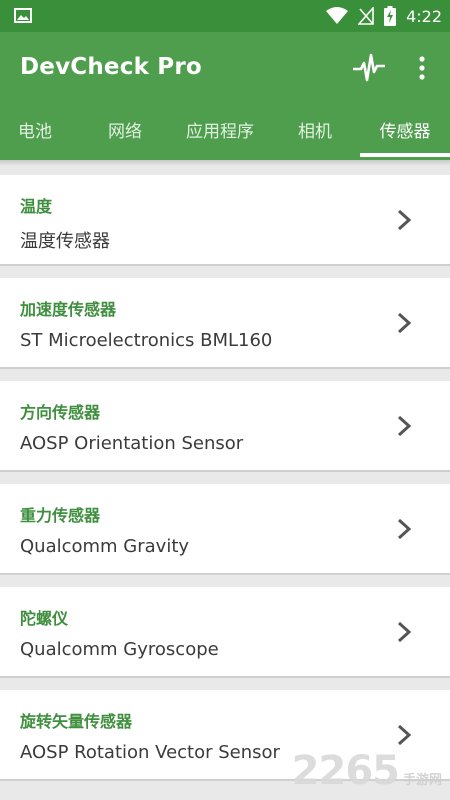 Image resolution: width=450 pixels, height=800 pixels. I want to click on sensor-value: Qualcomm Gravity, so click(105, 546).